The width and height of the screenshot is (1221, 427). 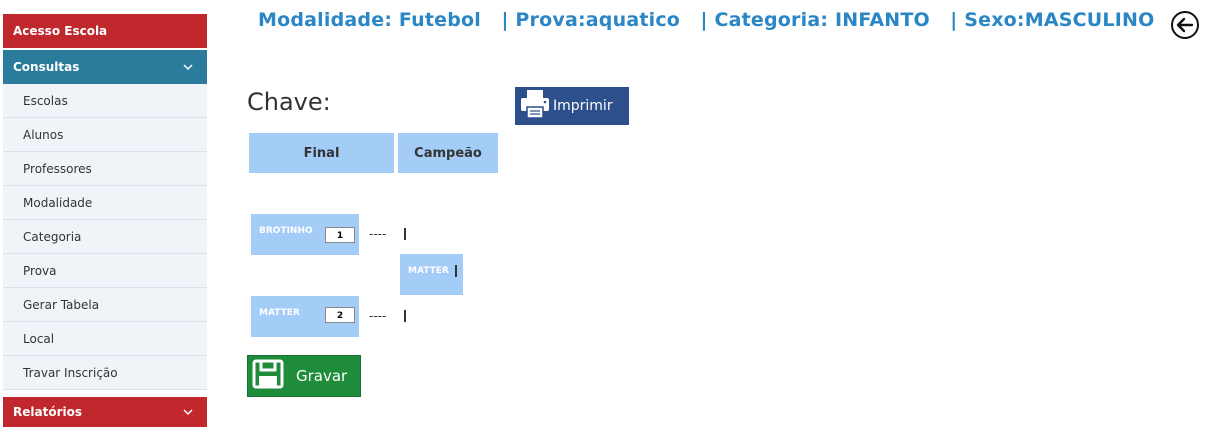 I want to click on sidebar-item-label: Travar Inscrição, so click(x=70, y=373).